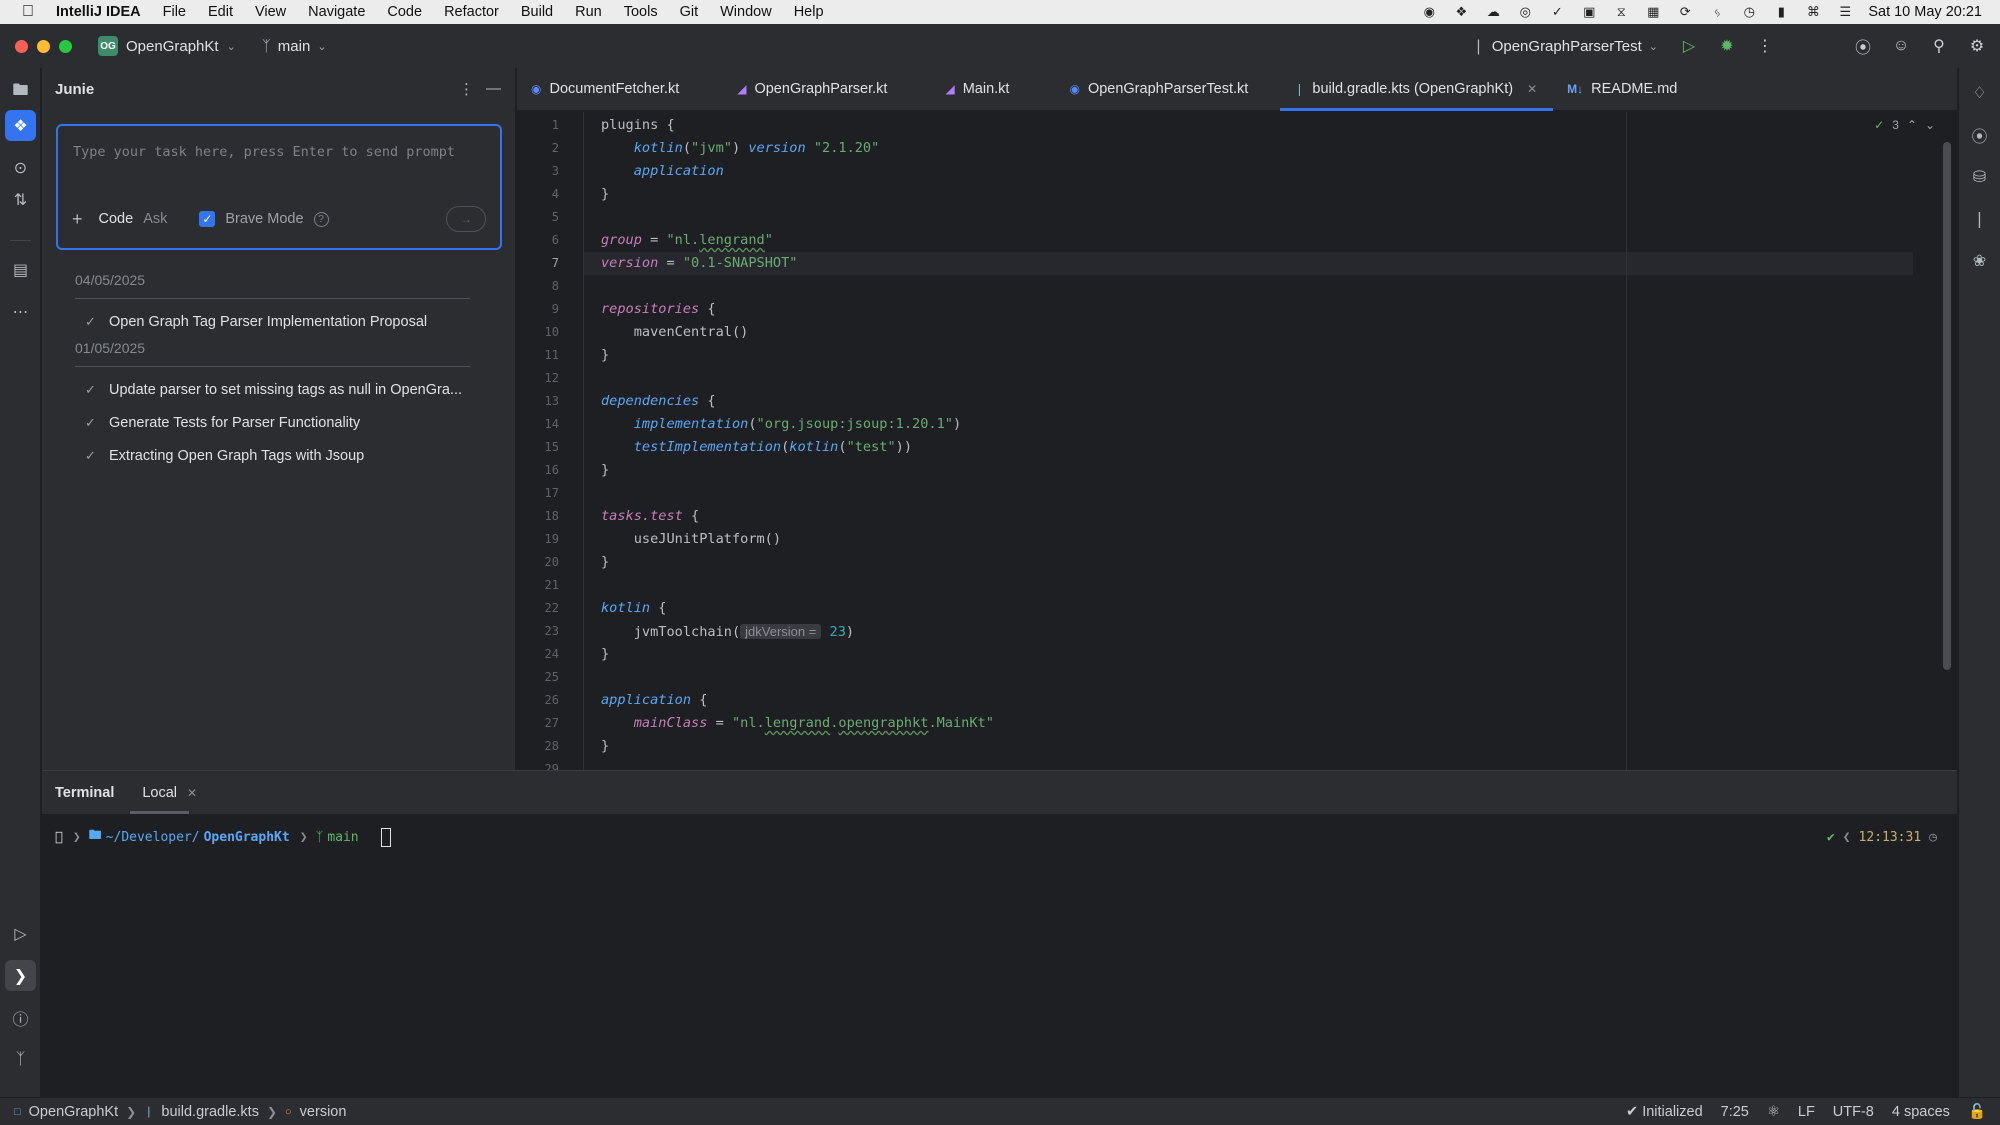  Describe the element at coordinates (20, 167) in the screenshot. I see `commit-icon: ⊙` at that location.